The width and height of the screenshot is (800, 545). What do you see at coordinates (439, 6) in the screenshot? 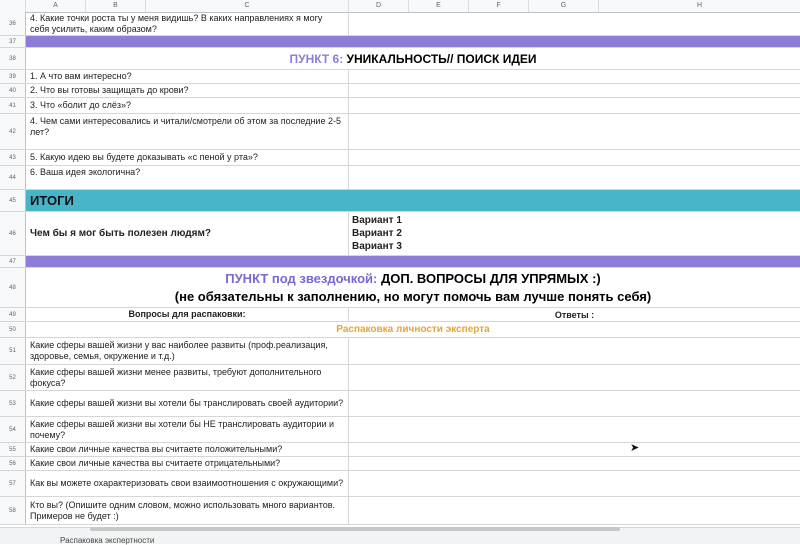
I see `column-header-e: E` at bounding box center [439, 6].